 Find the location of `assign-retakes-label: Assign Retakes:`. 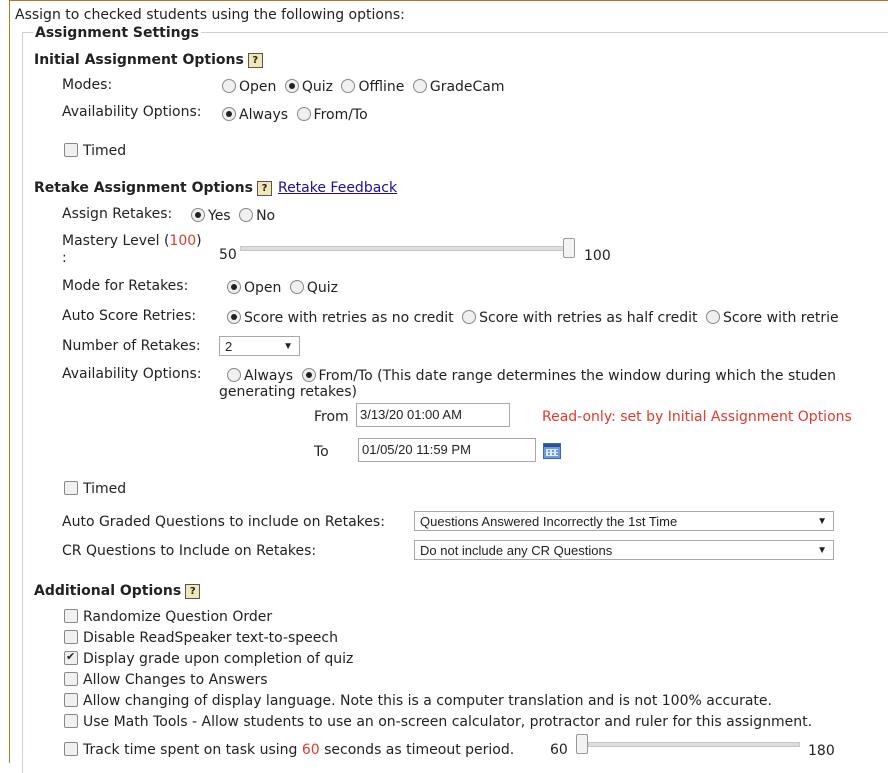

assign-retakes-label: Assign Retakes: is located at coordinates (117, 214).